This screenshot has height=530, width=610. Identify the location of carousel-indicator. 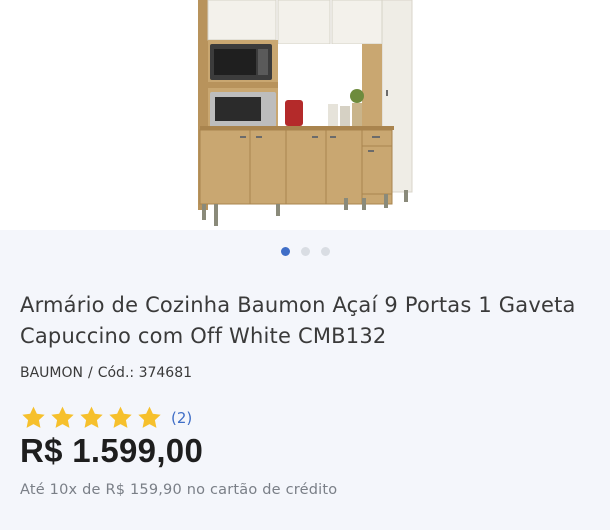
(305, 251).